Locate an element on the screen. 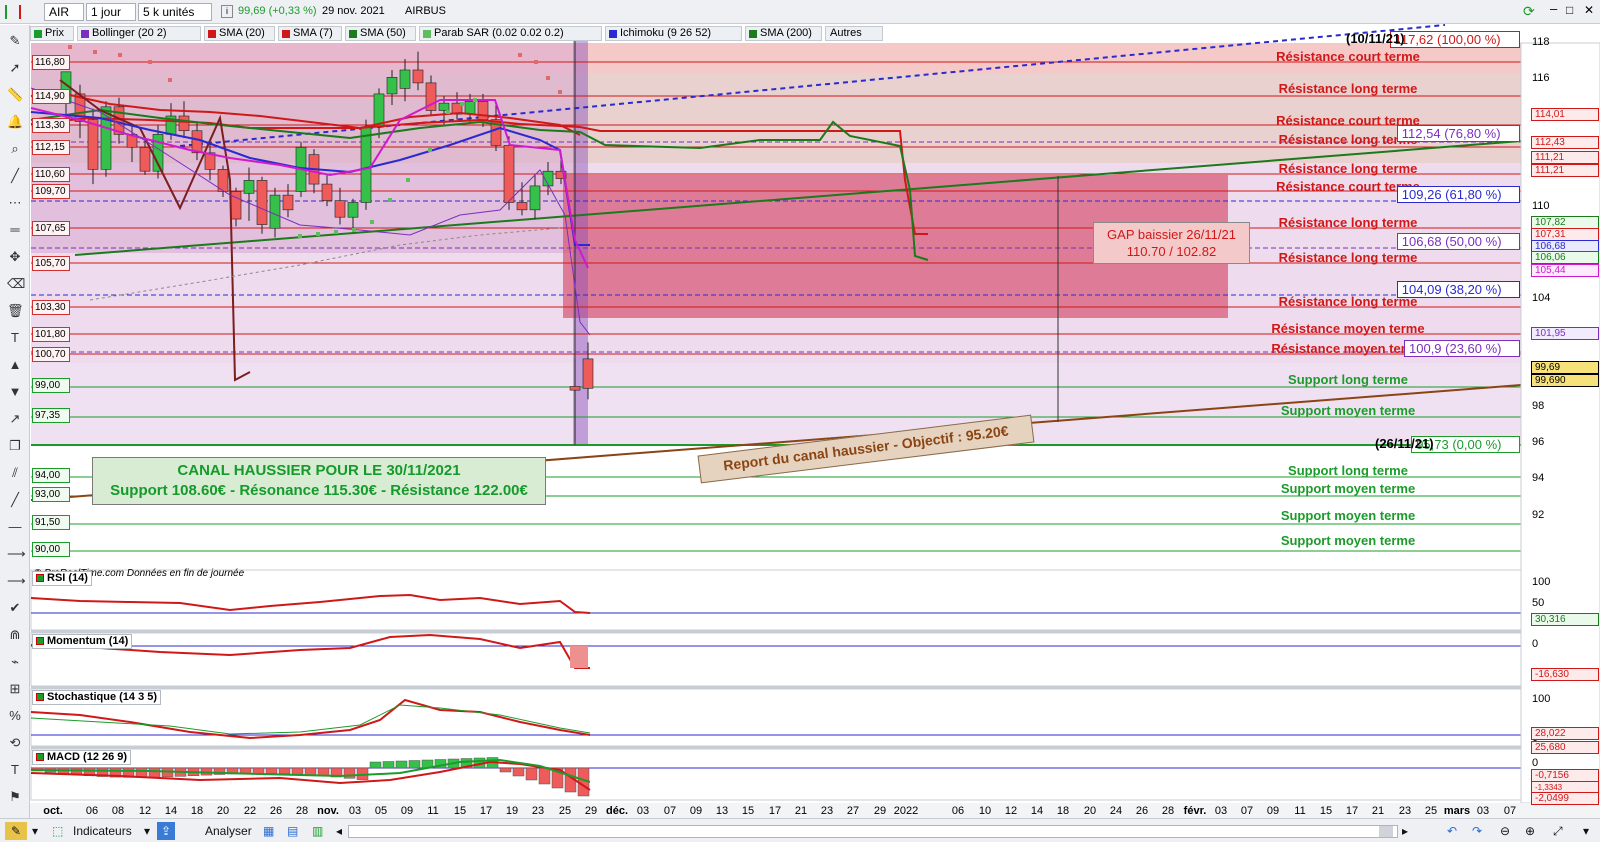 The width and height of the screenshot is (1600, 860). indicator-chip: Bollinger (20 2) is located at coordinates (139, 33).